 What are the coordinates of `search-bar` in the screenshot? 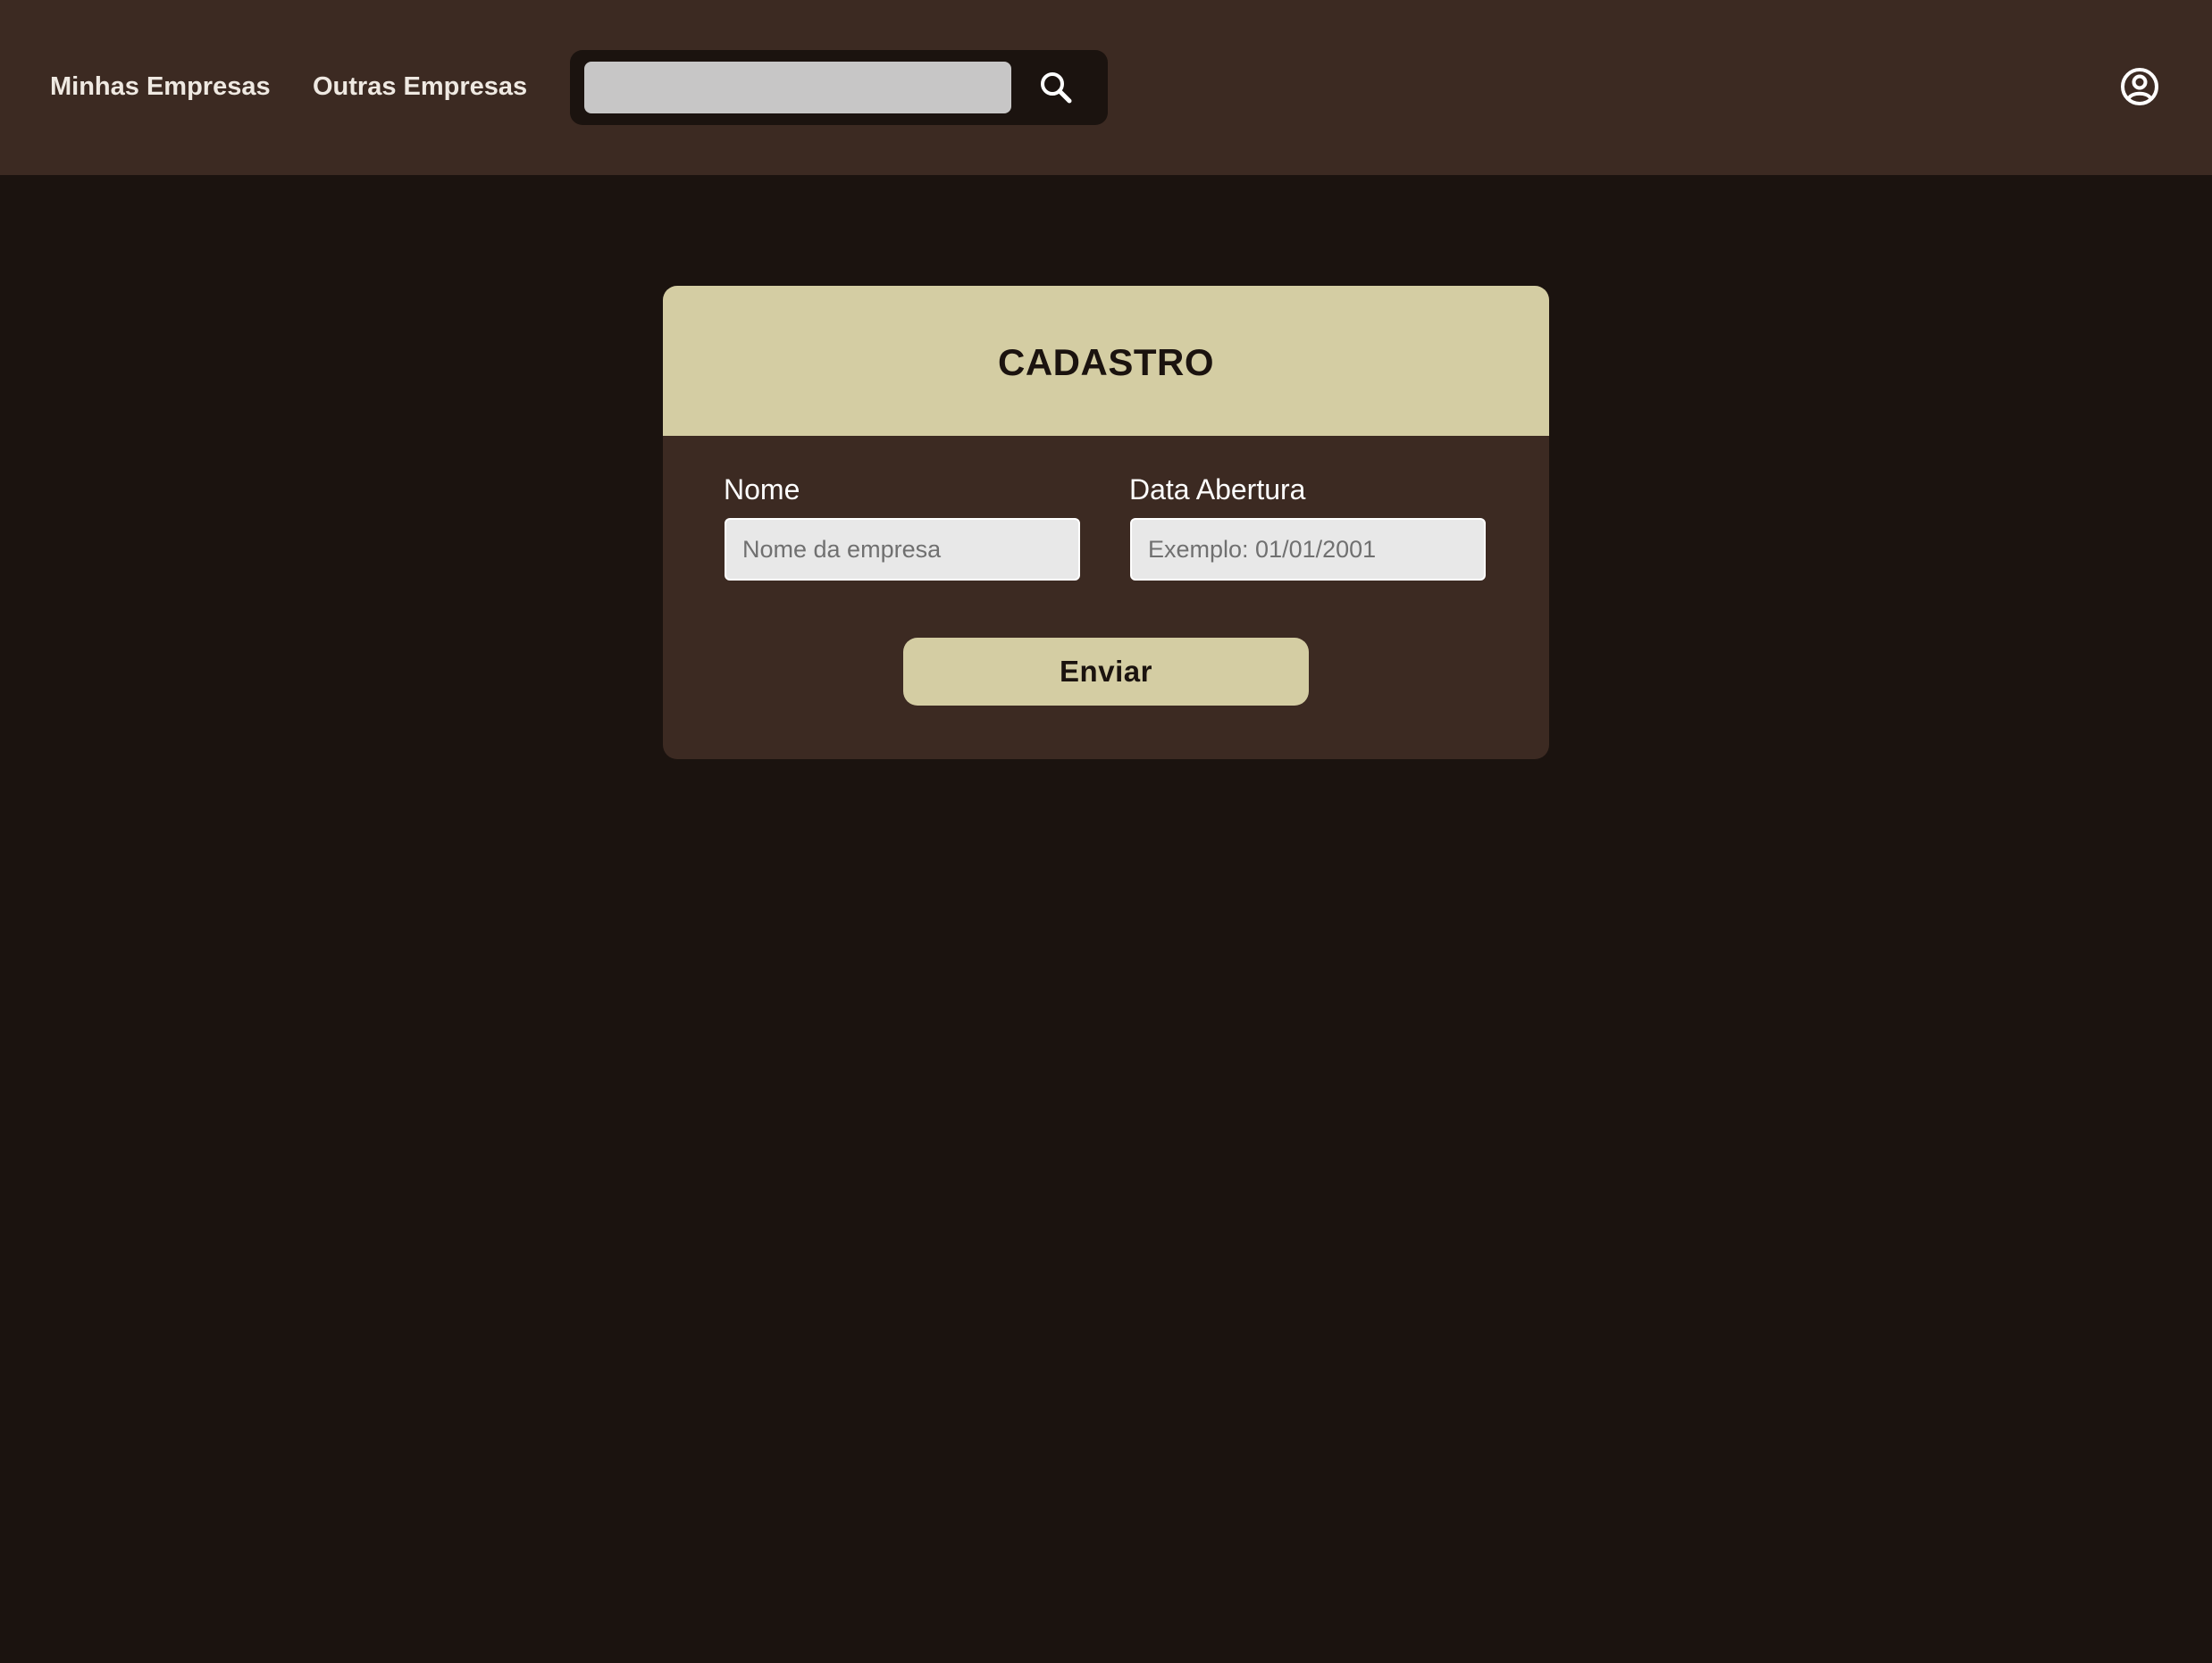 It's located at (839, 87).